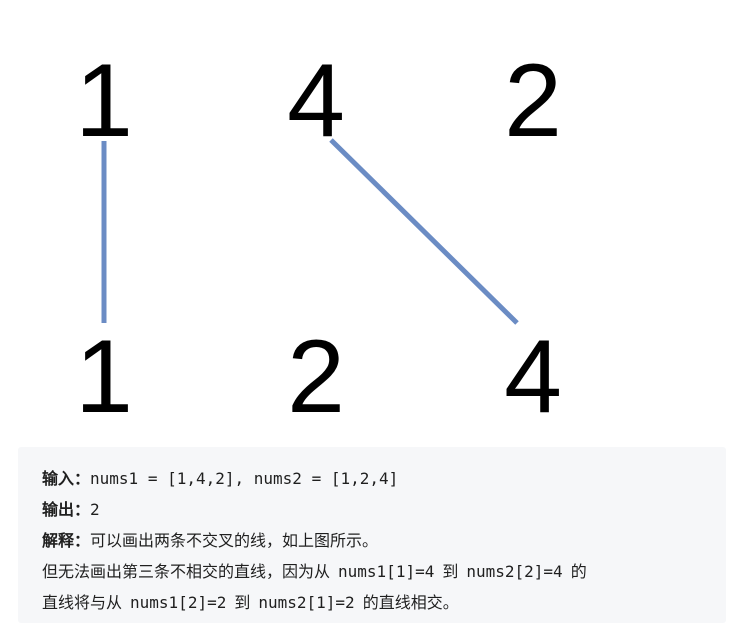 This screenshot has width=732, height=623. I want to click on explain-continuation-2: 直线将与从 nums1[2]=2 到 nums2[1]=2 的直线相交。, so click(384, 602).